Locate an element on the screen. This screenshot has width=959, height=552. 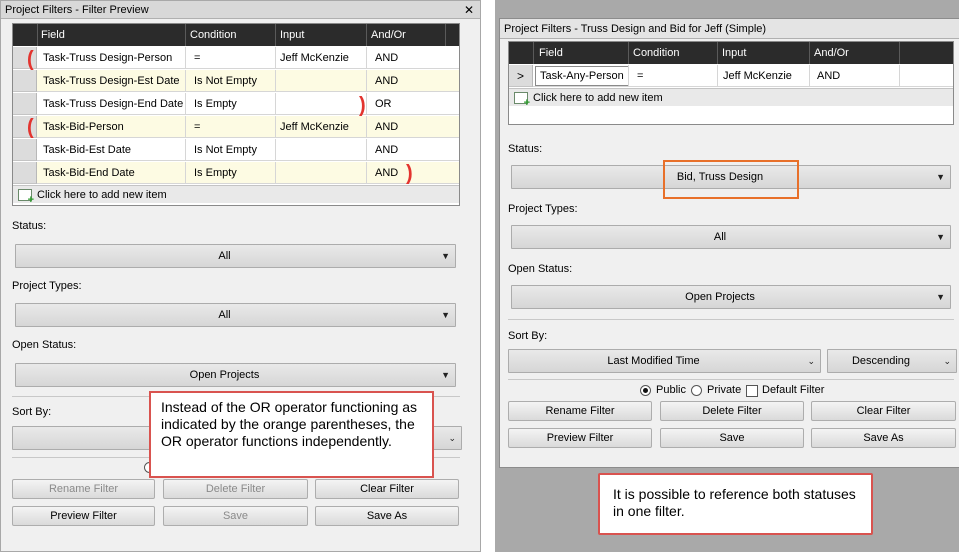
row-header: > is located at coordinates (521, 76).